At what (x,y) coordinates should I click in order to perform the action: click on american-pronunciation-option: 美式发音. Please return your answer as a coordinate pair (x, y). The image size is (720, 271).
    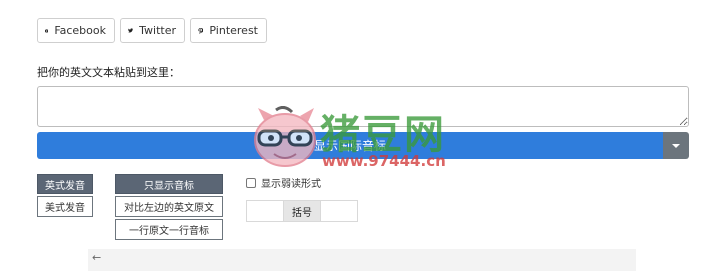
    Looking at the image, I should click on (65, 206).